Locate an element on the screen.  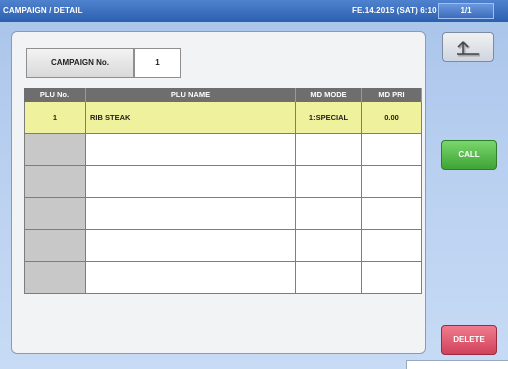
return-arrow-icon is located at coordinates (468, 49).